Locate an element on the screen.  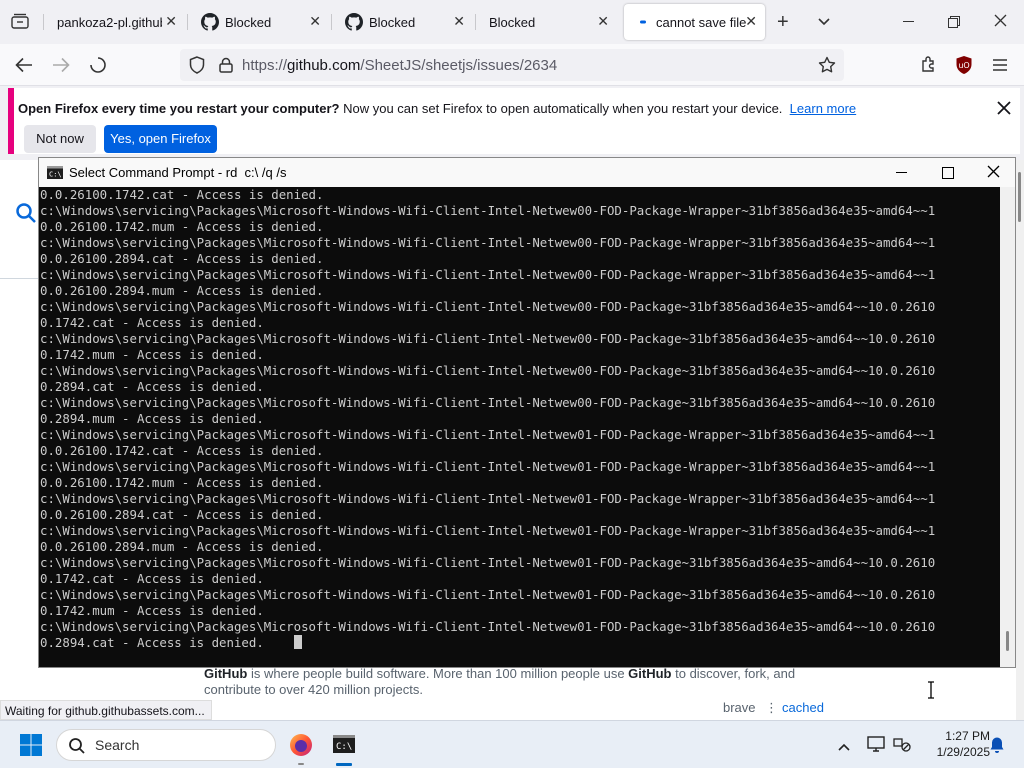
stop-loading-icon is located at coordinates (98, 67).